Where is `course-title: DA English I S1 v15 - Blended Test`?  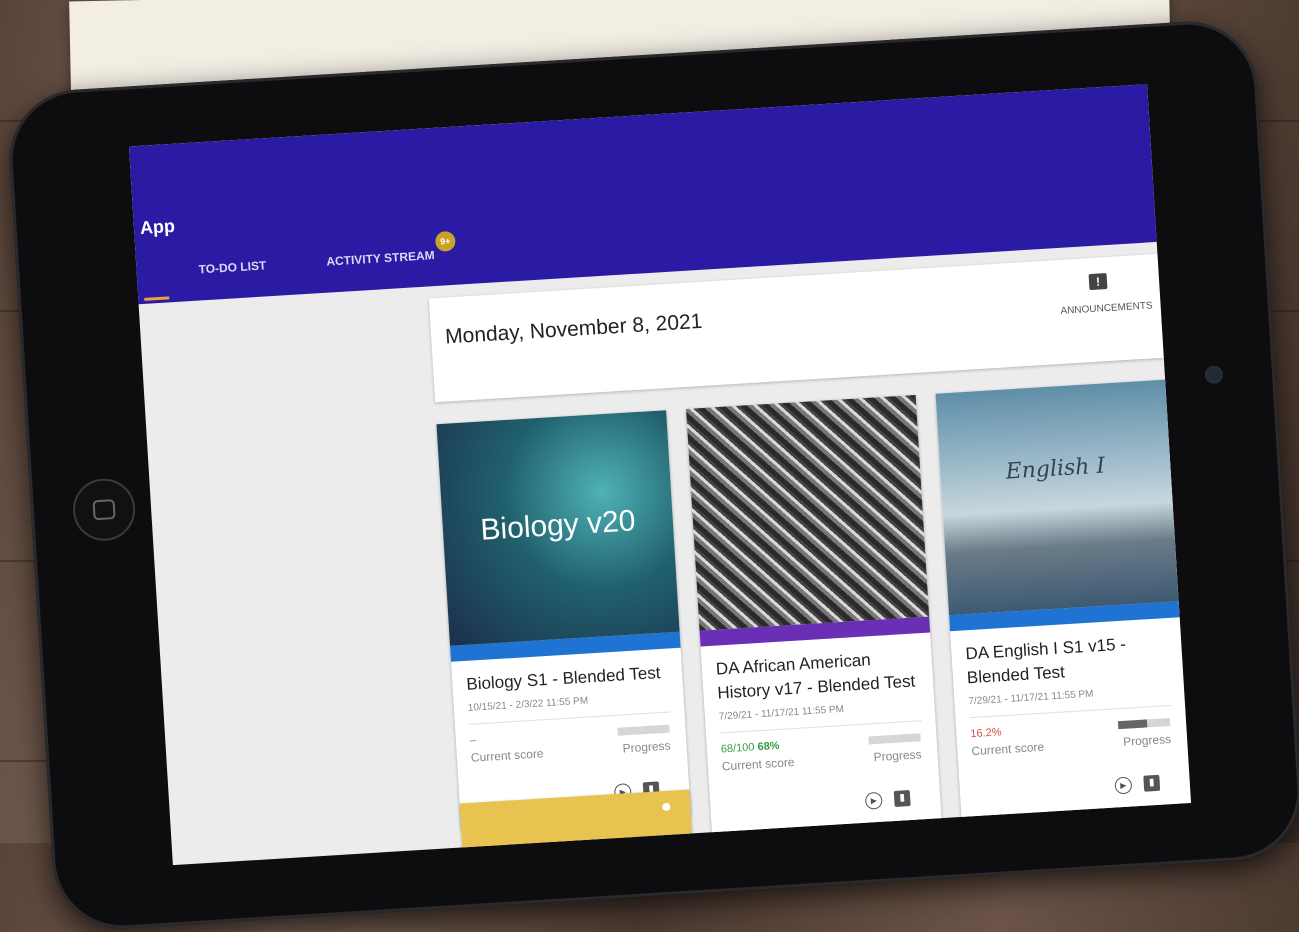
course-title: DA English I S1 v15 - Blended Test is located at coordinates (1067, 660).